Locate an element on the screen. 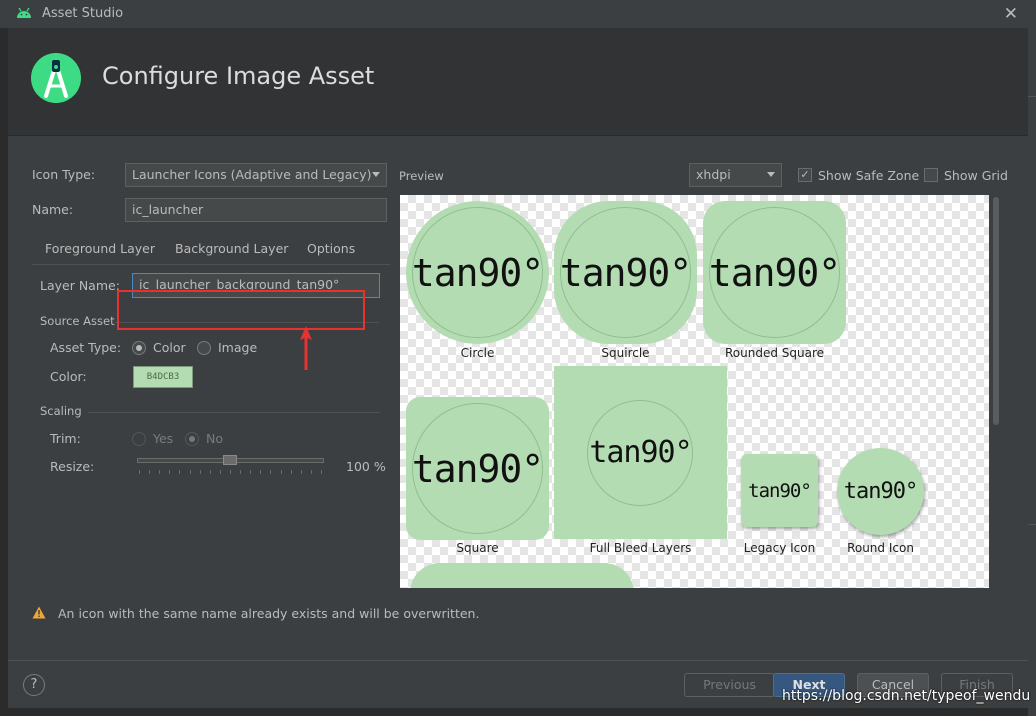 The image size is (1036, 716). dialog-header: Configure Image Asset is located at coordinates (518, 82).